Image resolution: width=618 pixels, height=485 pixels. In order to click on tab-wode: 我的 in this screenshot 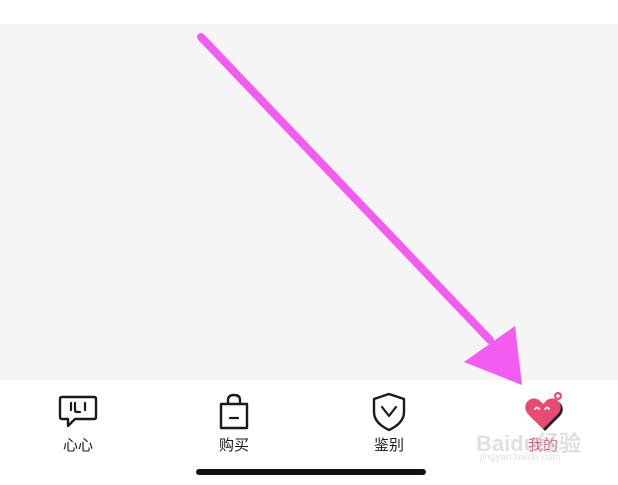, I will do `click(543, 423)`.